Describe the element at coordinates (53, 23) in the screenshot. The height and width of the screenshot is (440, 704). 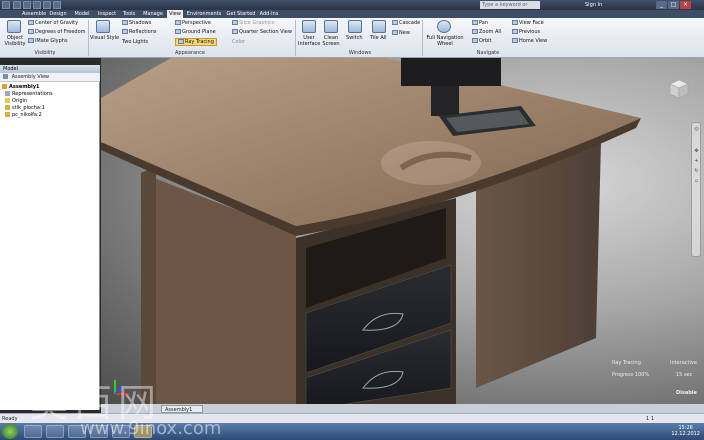
I see `center-of-gravity-button: Center of Gravity` at that location.